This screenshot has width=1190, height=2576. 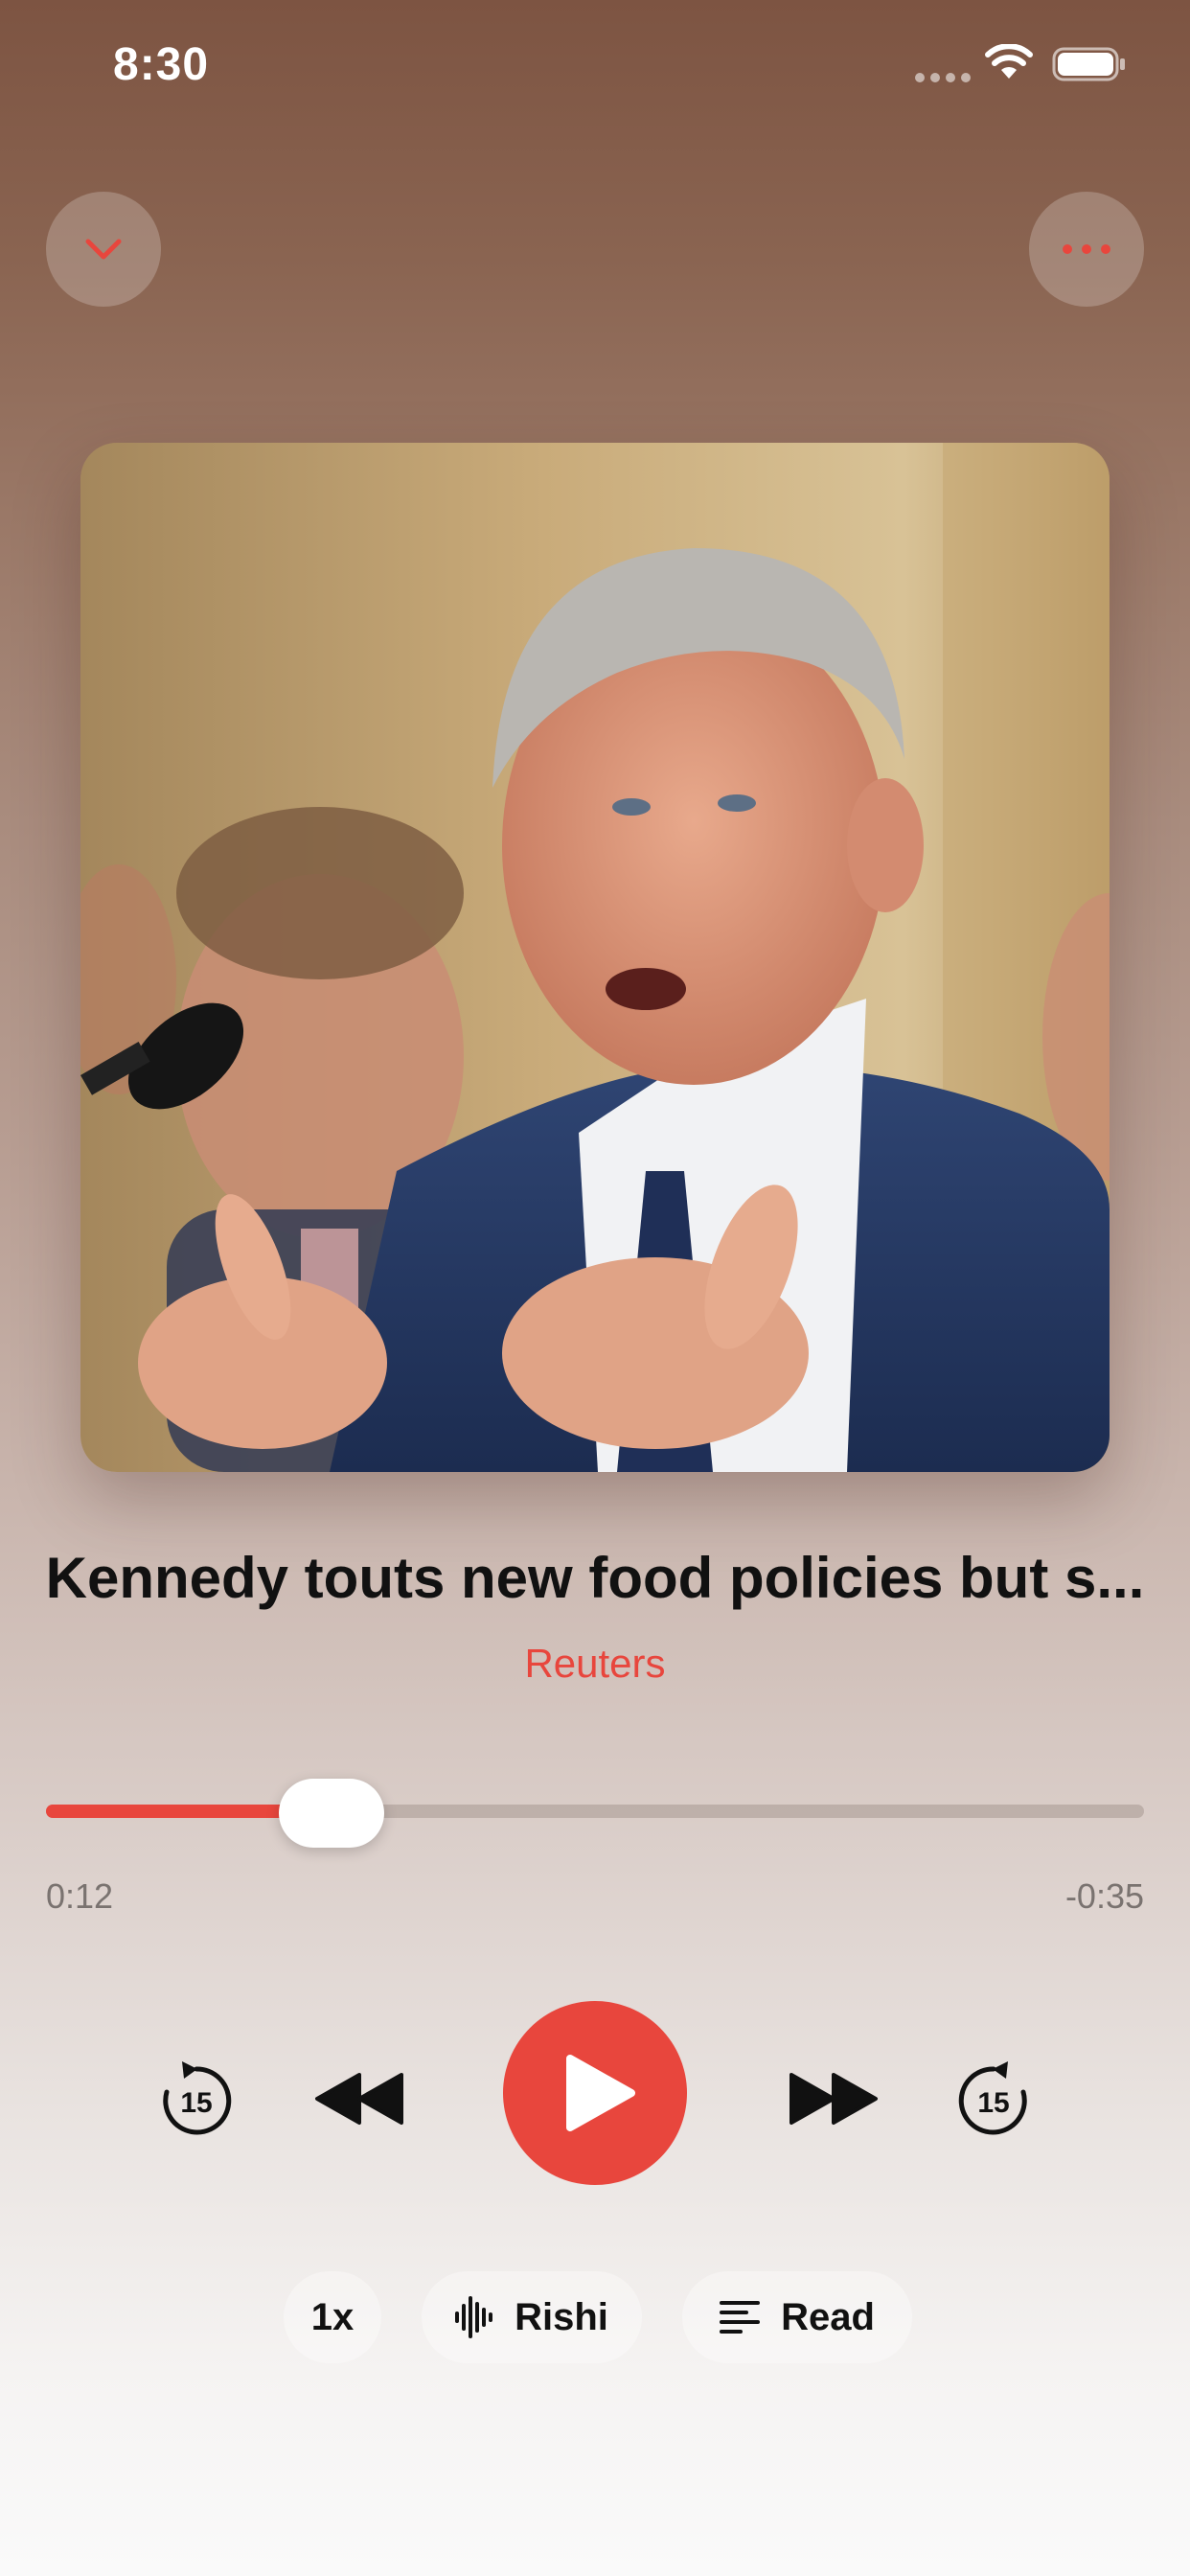 I want to click on status-bar: 8:30, so click(x=595, y=67).